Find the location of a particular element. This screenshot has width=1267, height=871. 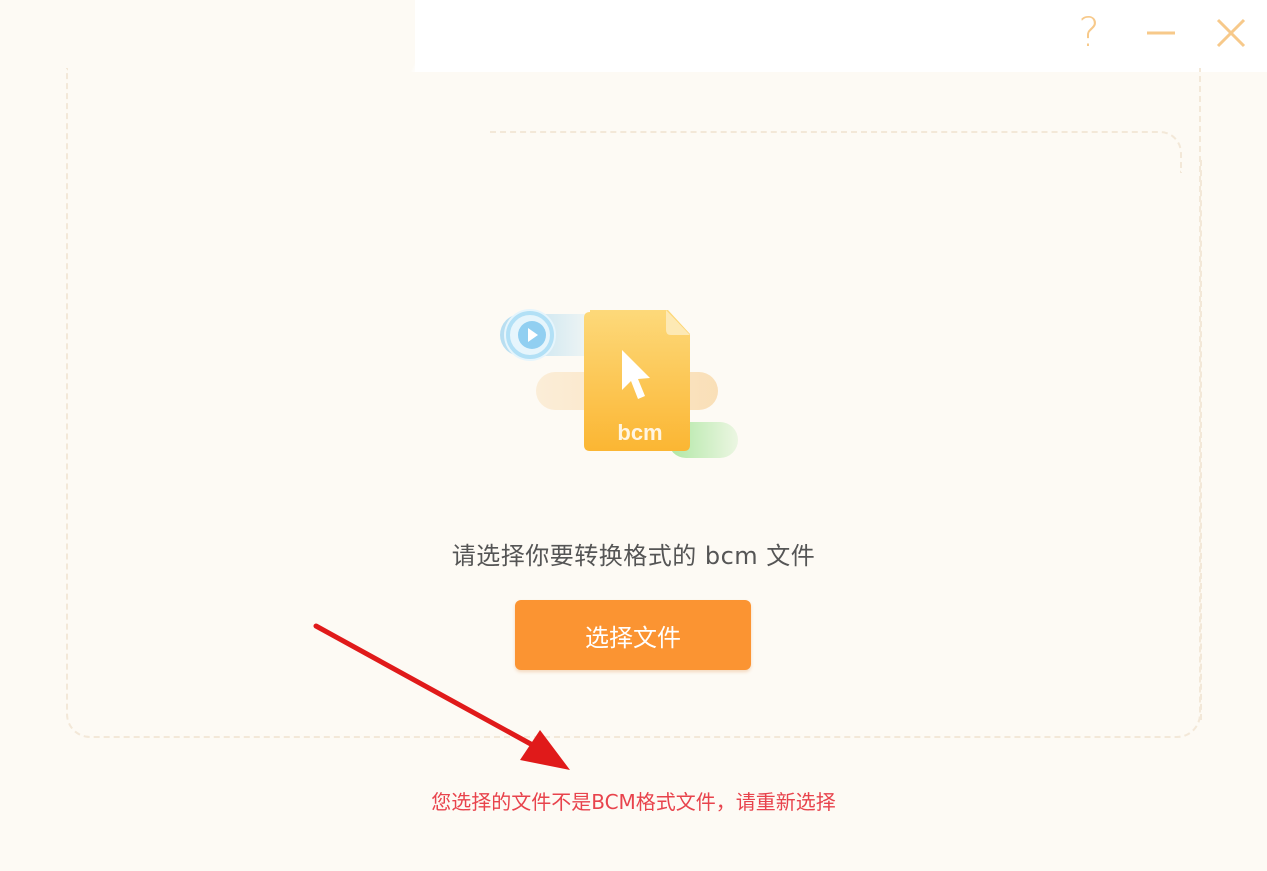

close-button is located at coordinates (1231, 33).